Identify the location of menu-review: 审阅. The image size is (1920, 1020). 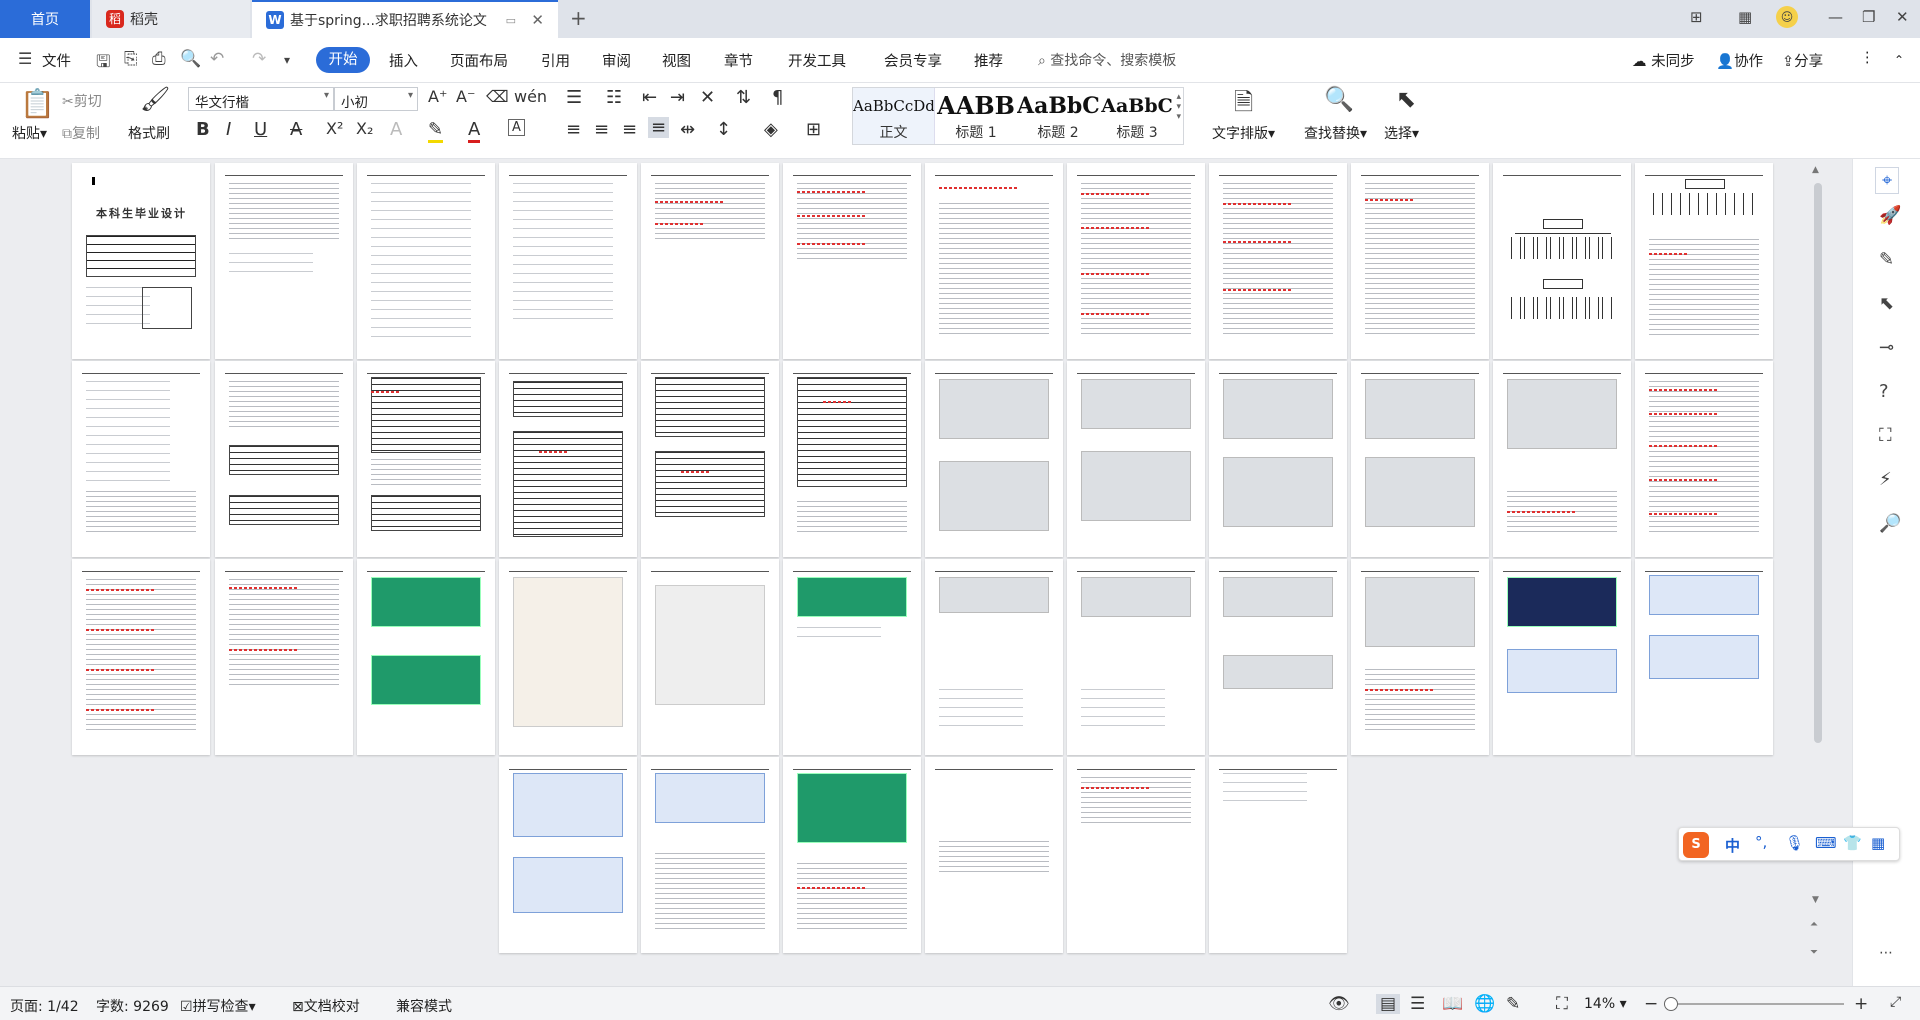
(616, 60).